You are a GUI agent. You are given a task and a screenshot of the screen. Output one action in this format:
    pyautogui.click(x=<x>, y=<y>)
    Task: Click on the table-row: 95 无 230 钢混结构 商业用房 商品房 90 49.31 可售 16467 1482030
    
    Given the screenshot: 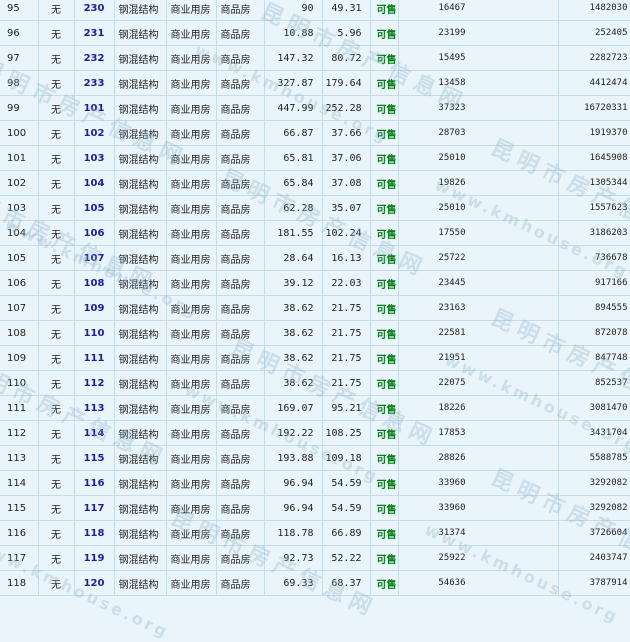 What is the action you would take?
    pyautogui.click(x=315, y=10)
    